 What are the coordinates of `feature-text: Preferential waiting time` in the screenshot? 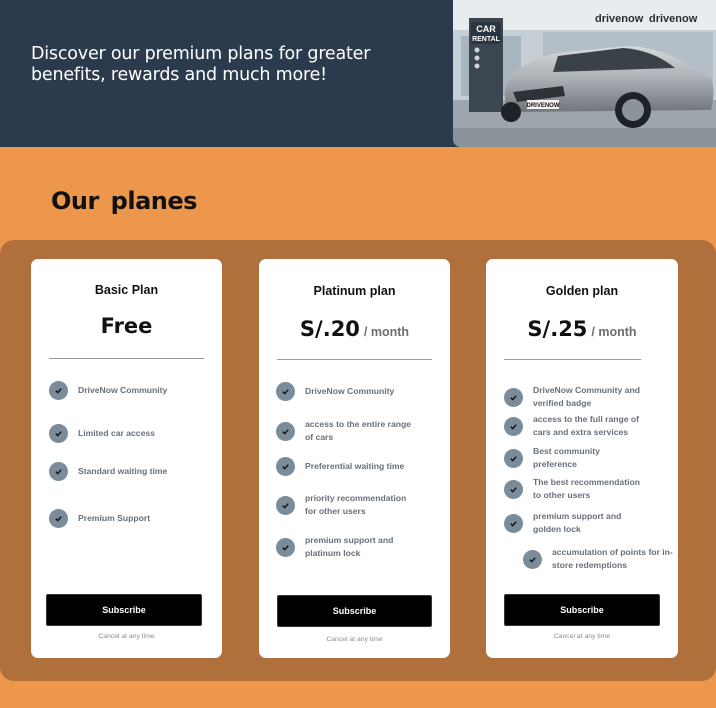 It's located at (355, 466).